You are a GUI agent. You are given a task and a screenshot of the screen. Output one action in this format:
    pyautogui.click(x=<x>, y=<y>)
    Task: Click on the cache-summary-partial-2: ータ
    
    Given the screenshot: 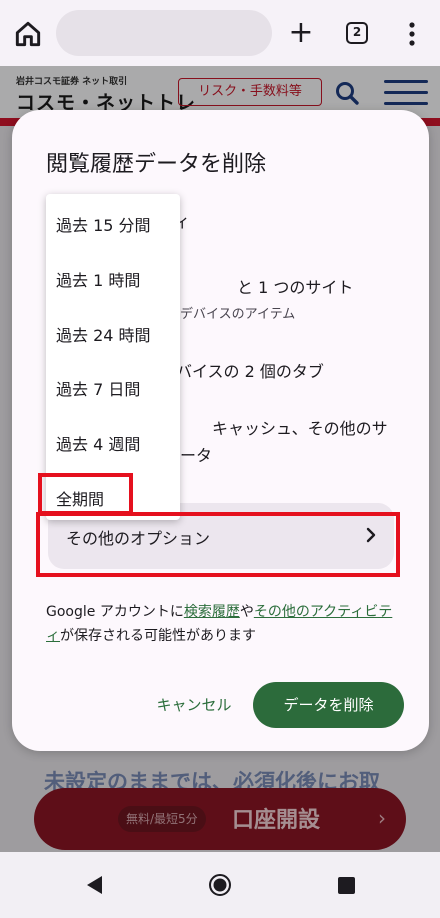 What is the action you would take?
    pyautogui.click(x=196, y=455)
    